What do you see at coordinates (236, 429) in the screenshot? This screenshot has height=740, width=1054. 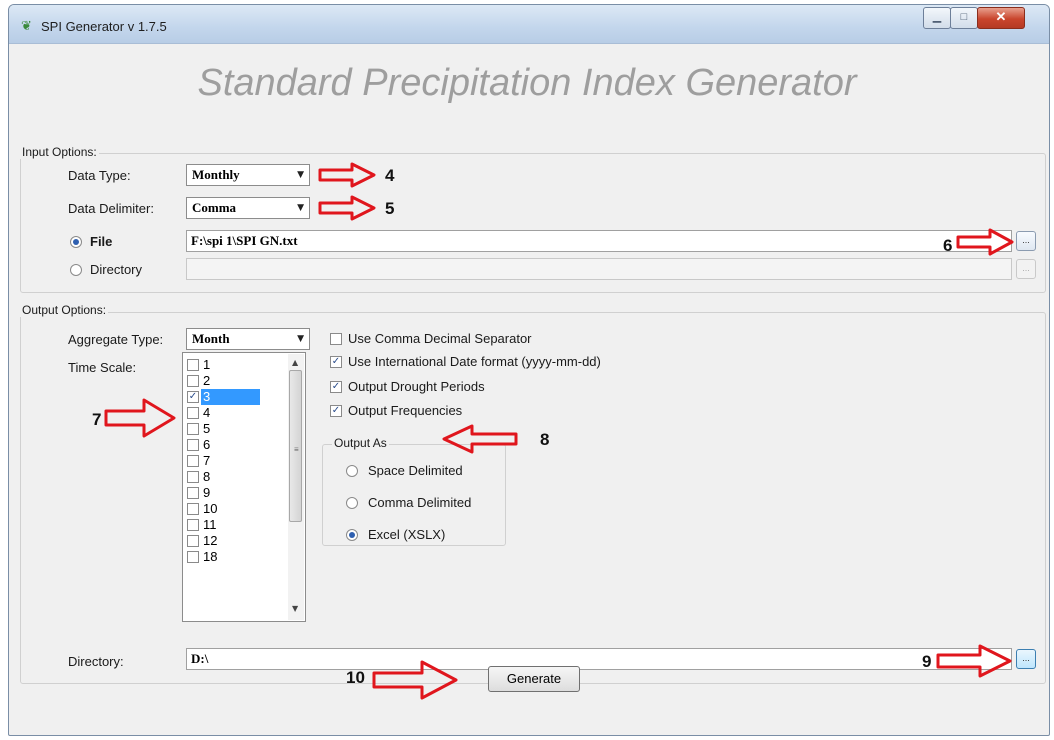 I see `list-item: 5` at bounding box center [236, 429].